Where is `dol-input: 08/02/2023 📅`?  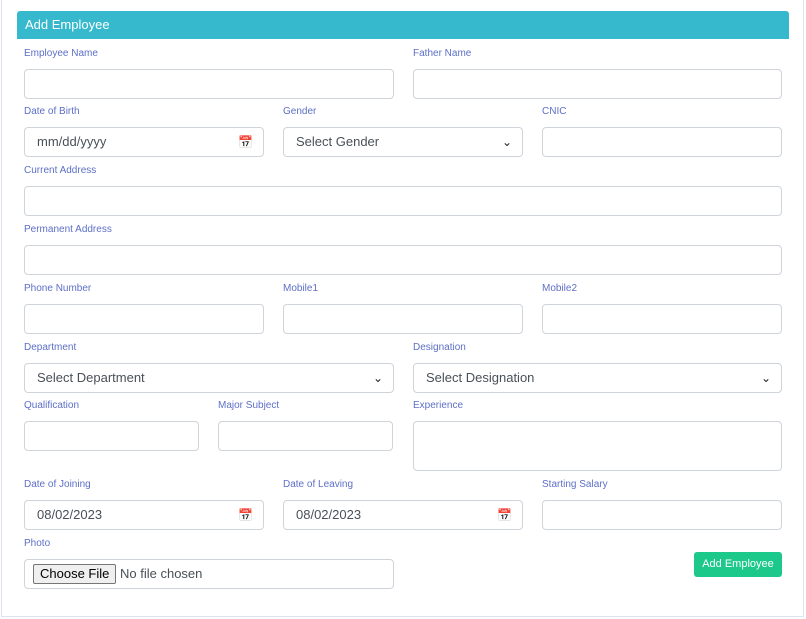
dol-input: 08/02/2023 📅 is located at coordinates (403, 515).